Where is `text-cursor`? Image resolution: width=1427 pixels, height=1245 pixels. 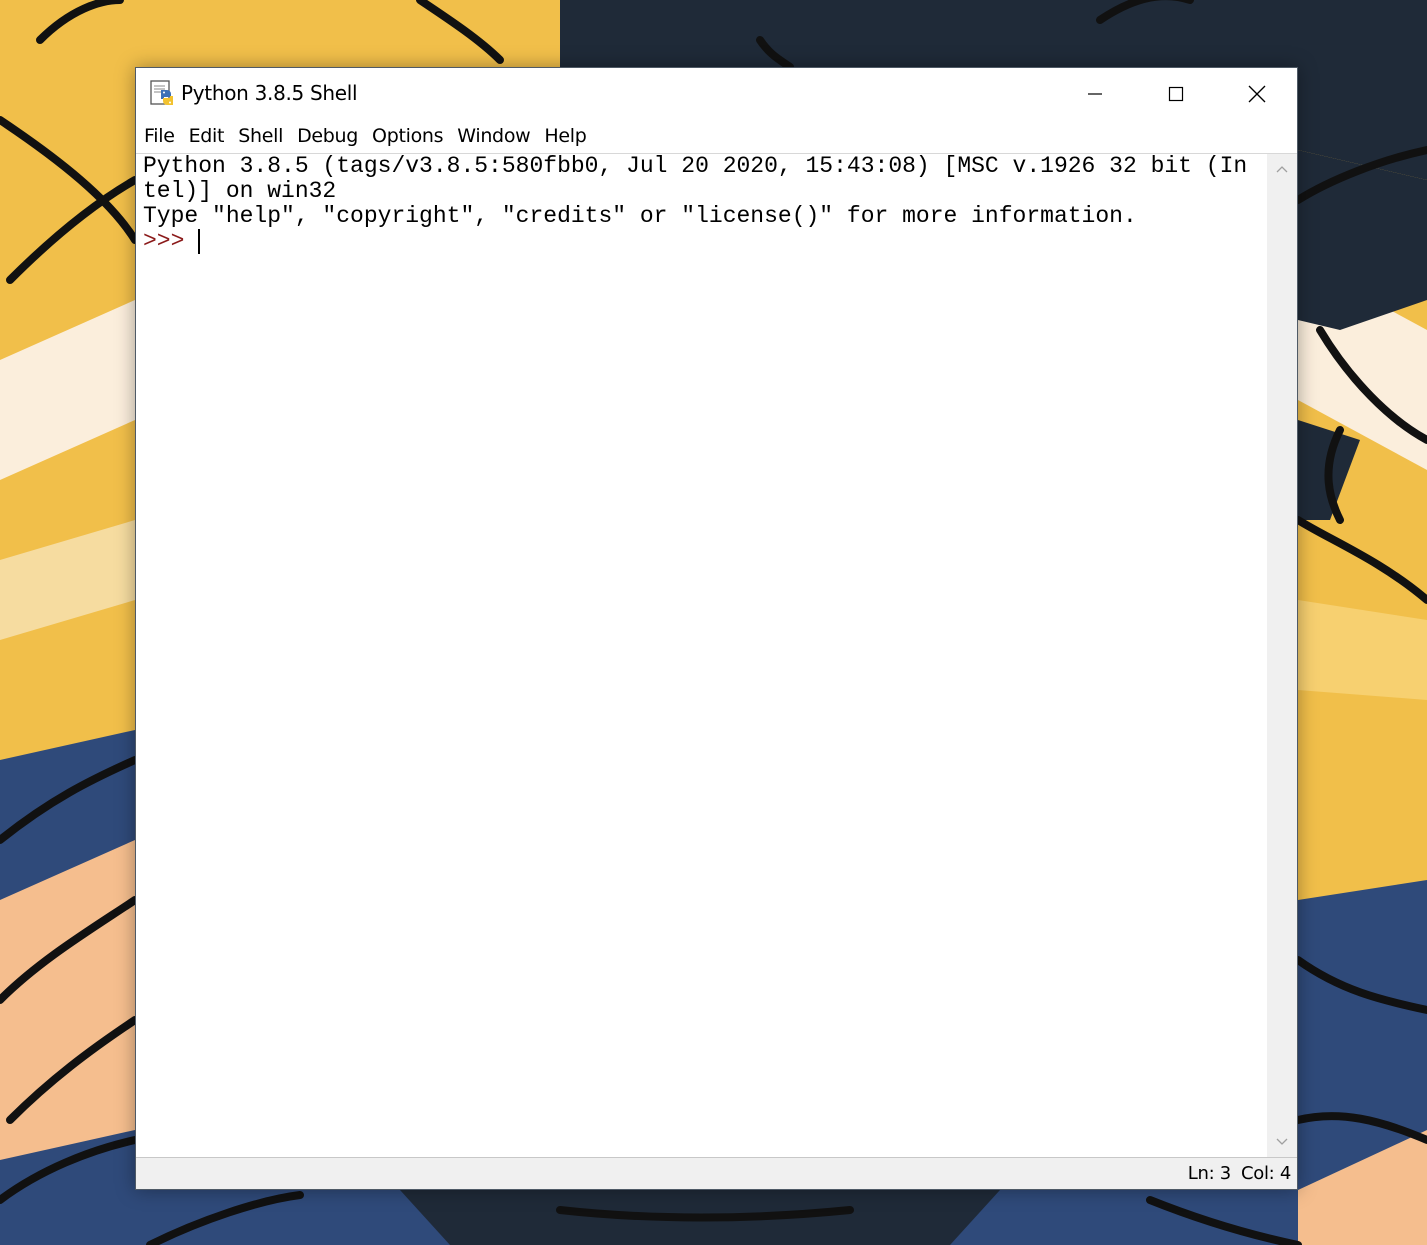
text-cursor is located at coordinates (199, 241).